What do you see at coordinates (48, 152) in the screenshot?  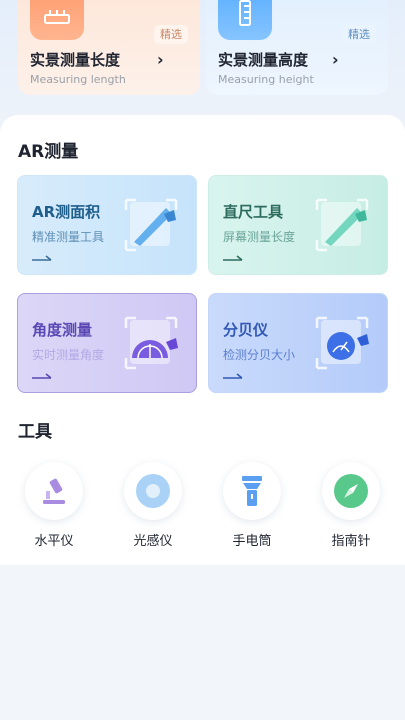 I see `section-title-ar: AR测量` at bounding box center [48, 152].